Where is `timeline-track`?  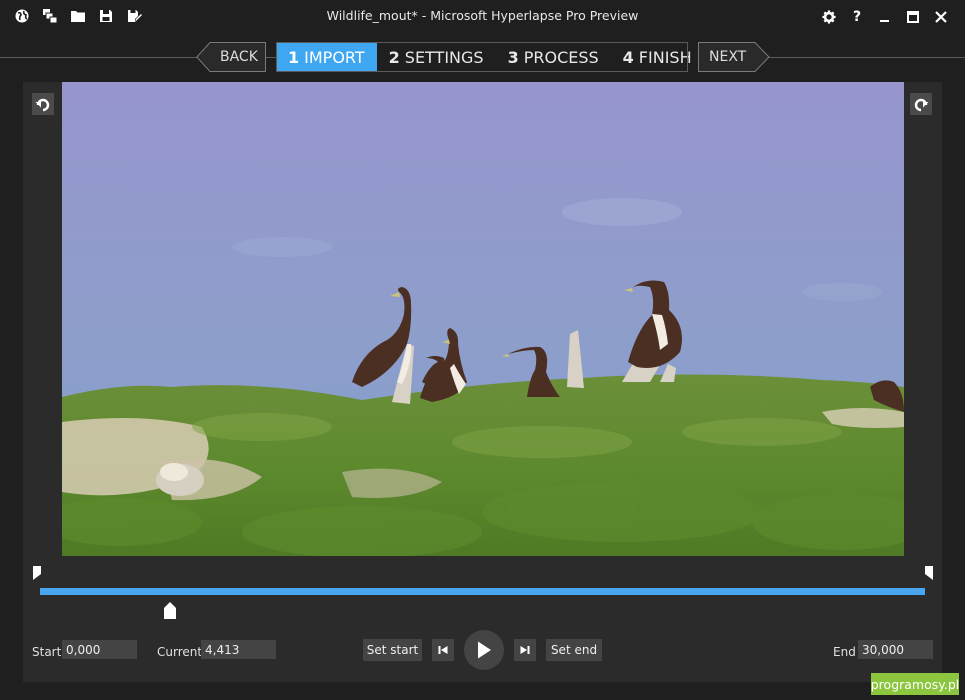 timeline-track is located at coordinates (482, 591).